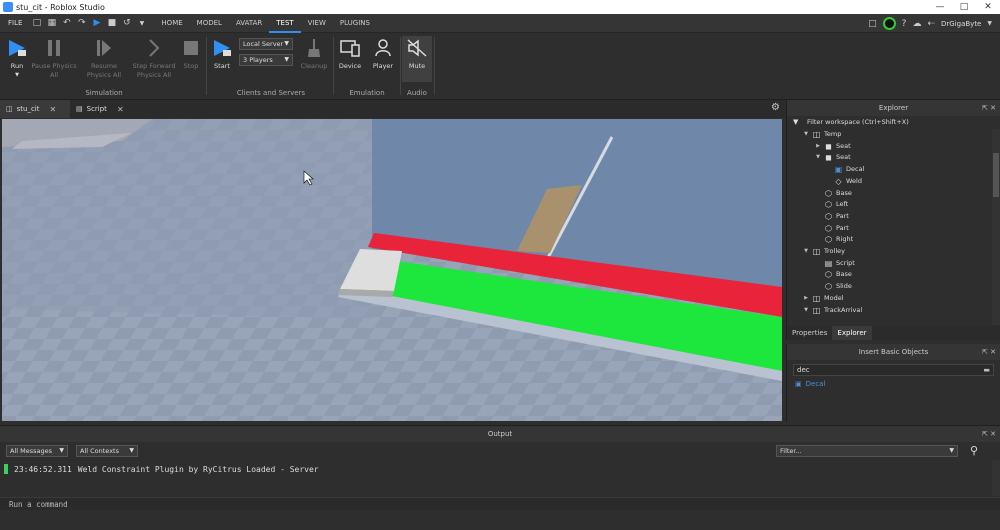 The height and width of the screenshot is (530, 1000). I want to click on tree-item: ▼ ◫ Temp, so click(822, 135).